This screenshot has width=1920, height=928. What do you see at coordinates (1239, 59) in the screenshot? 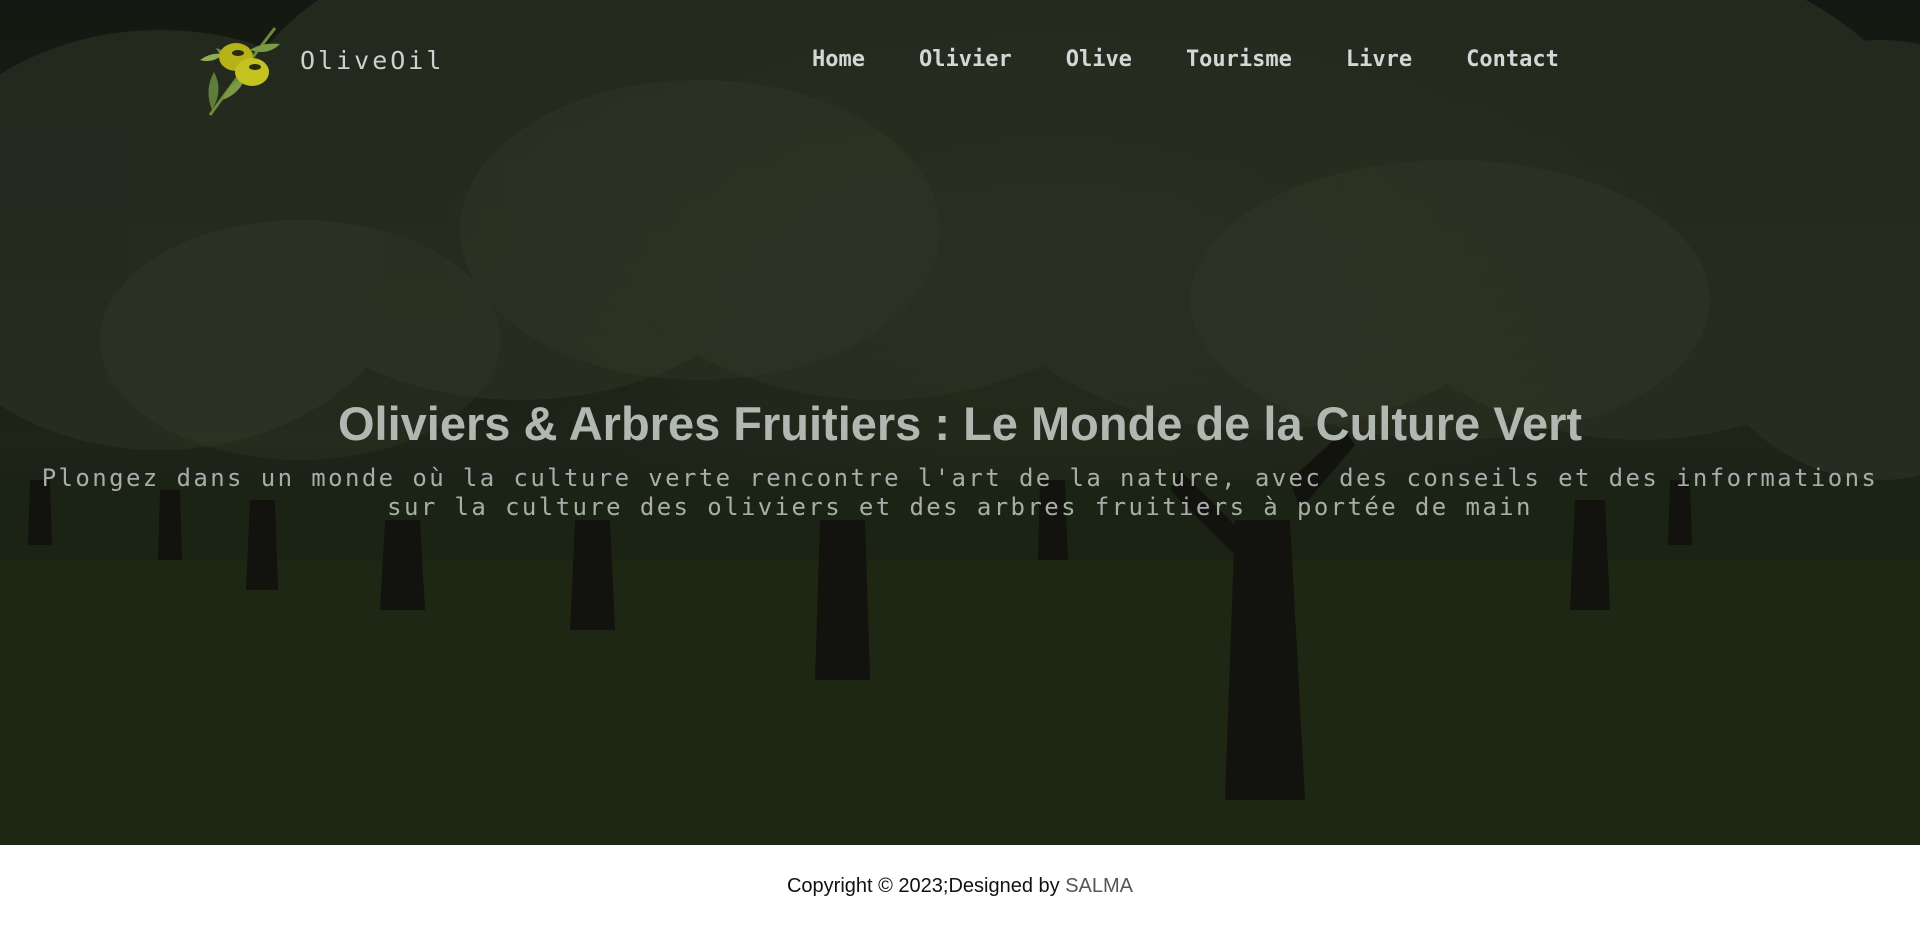
I see `nav-tourisme-link: Tourisme` at bounding box center [1239, 59].